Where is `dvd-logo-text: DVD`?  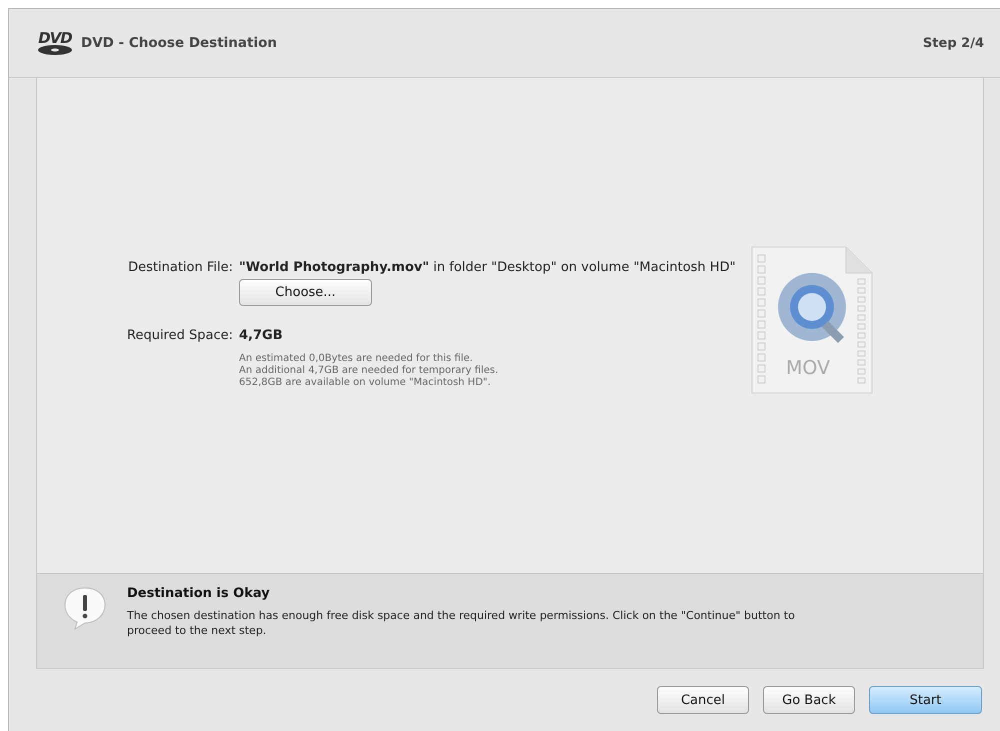 dvd-logo-text: DVD is located at coordinates (55, 38).